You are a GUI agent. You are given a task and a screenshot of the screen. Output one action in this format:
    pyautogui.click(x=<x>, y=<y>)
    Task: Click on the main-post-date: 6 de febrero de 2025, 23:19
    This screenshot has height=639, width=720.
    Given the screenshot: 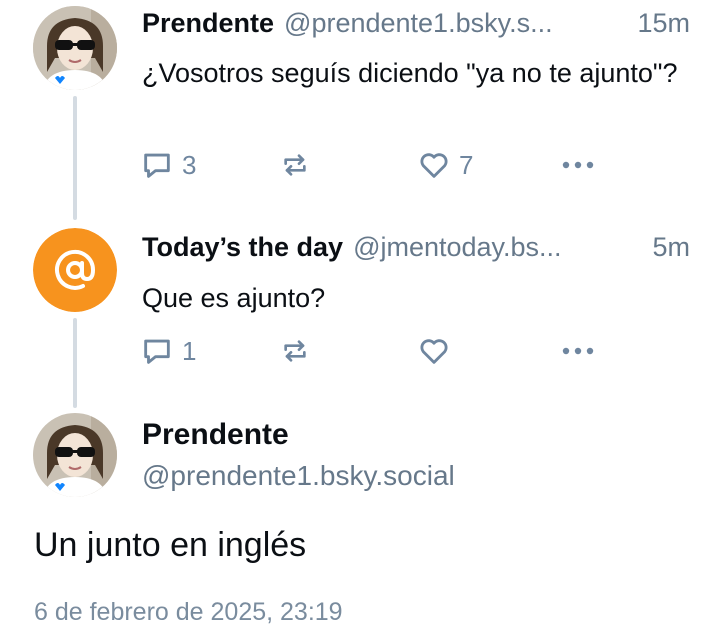 What is the action you would take?
    pyautogui.click(x=188, y=612)
    